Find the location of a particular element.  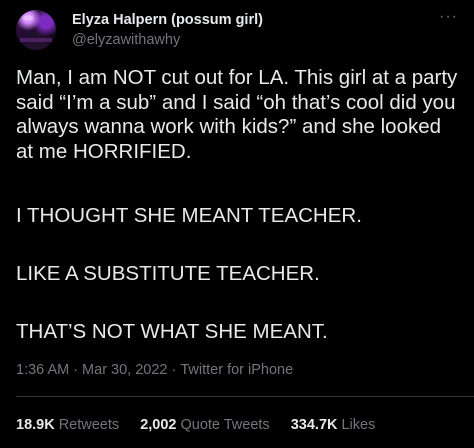

tweet-paragraph: I THOUGHT SHE MEANT TEACHER. is located at coordinates (189, 215).